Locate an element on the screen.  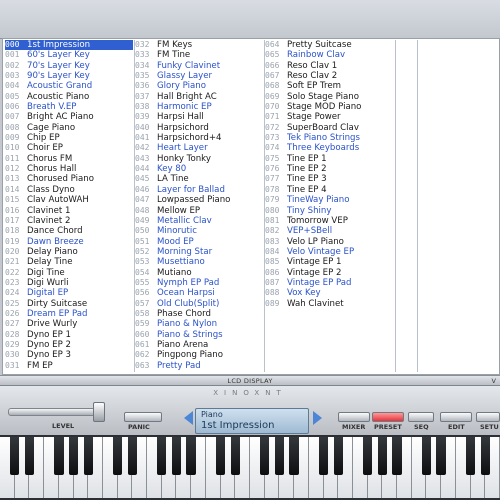
patch-row: 084 Velo Vintage EP is located at coordinates (329, 252).